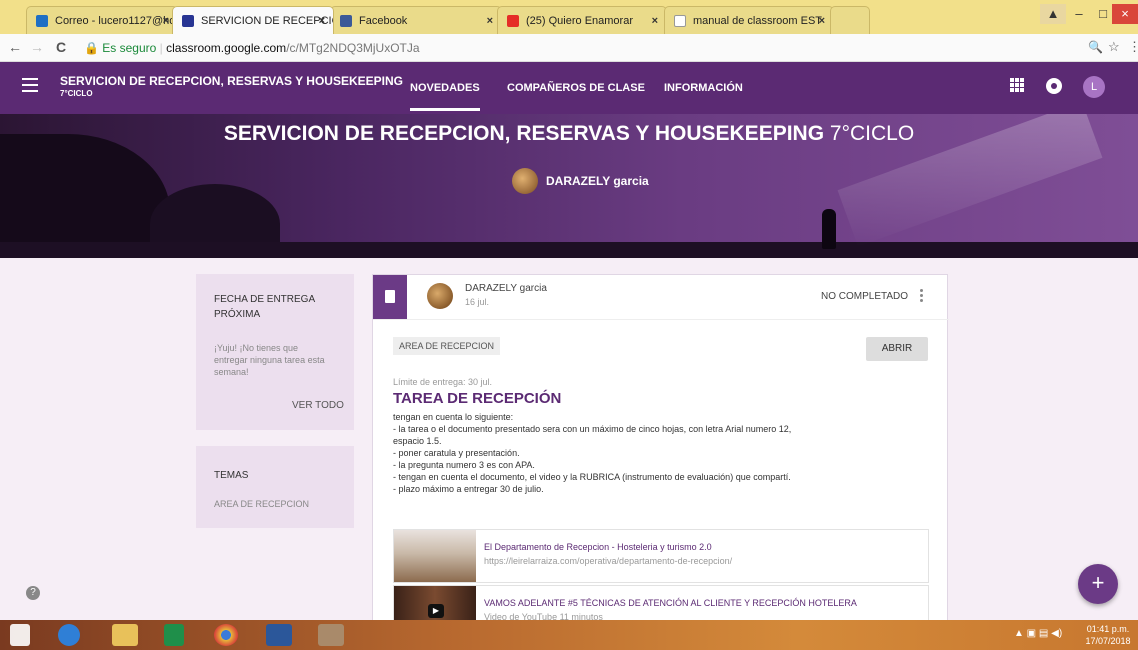 Image resolution: width=1138 pixels, height=650 pixels. Describe the element at coordinates (436, 611) in the screenshot. I see `play-icon: ▶` at that location.